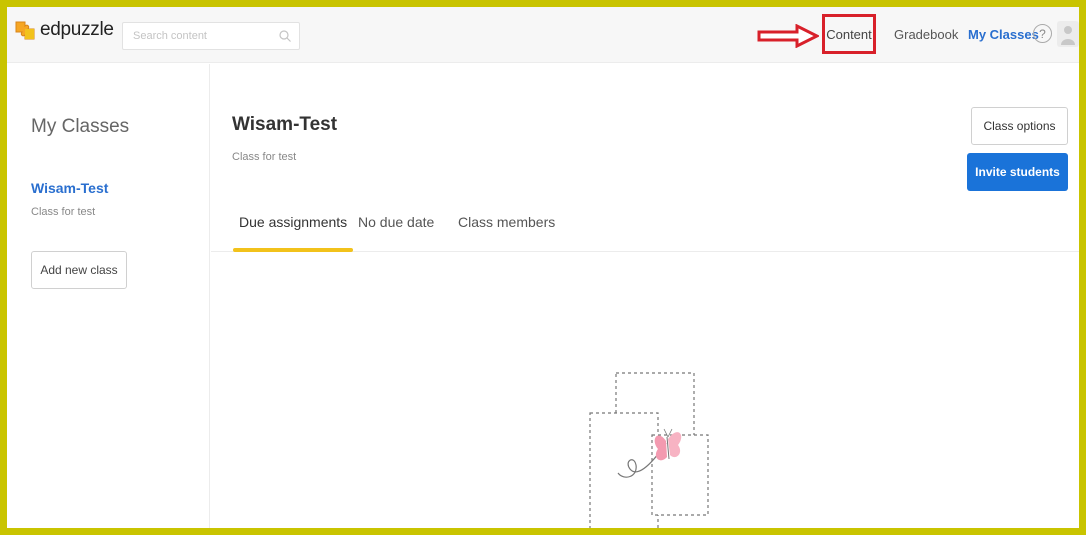 The width and height of the screenshot is (1086, 535). I want to click on help-icon: ?, so click(1042, 33).